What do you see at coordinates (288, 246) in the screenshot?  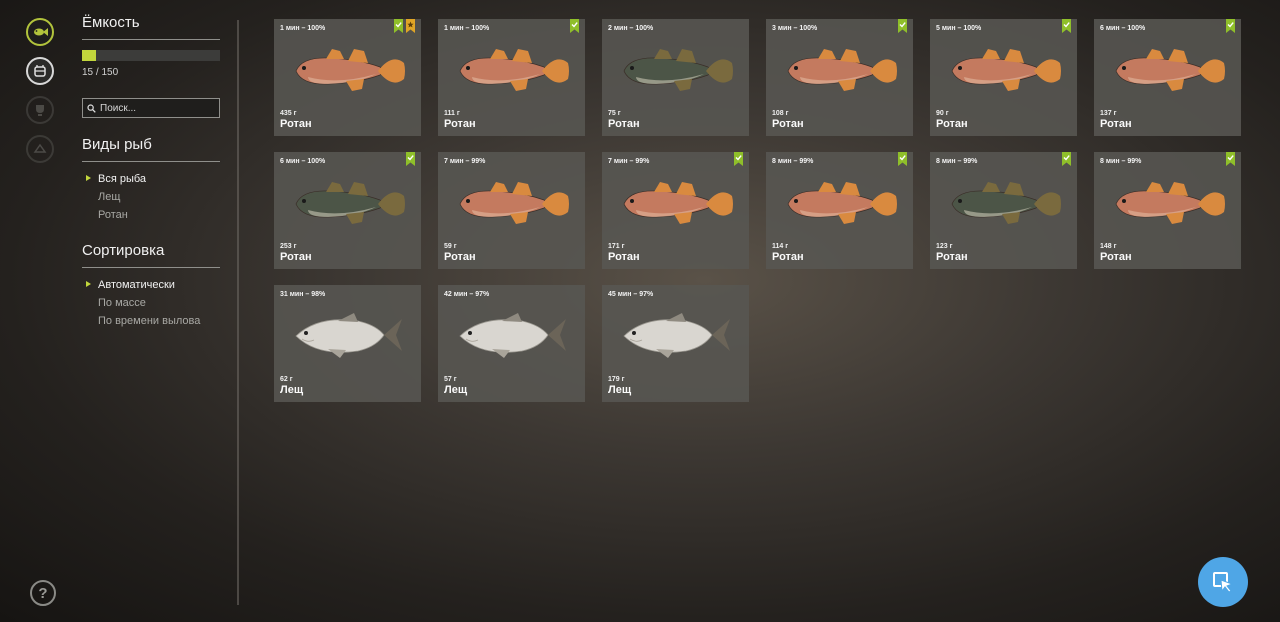 I see `fish-weight: 253 г` at bounding box center [288, 246].